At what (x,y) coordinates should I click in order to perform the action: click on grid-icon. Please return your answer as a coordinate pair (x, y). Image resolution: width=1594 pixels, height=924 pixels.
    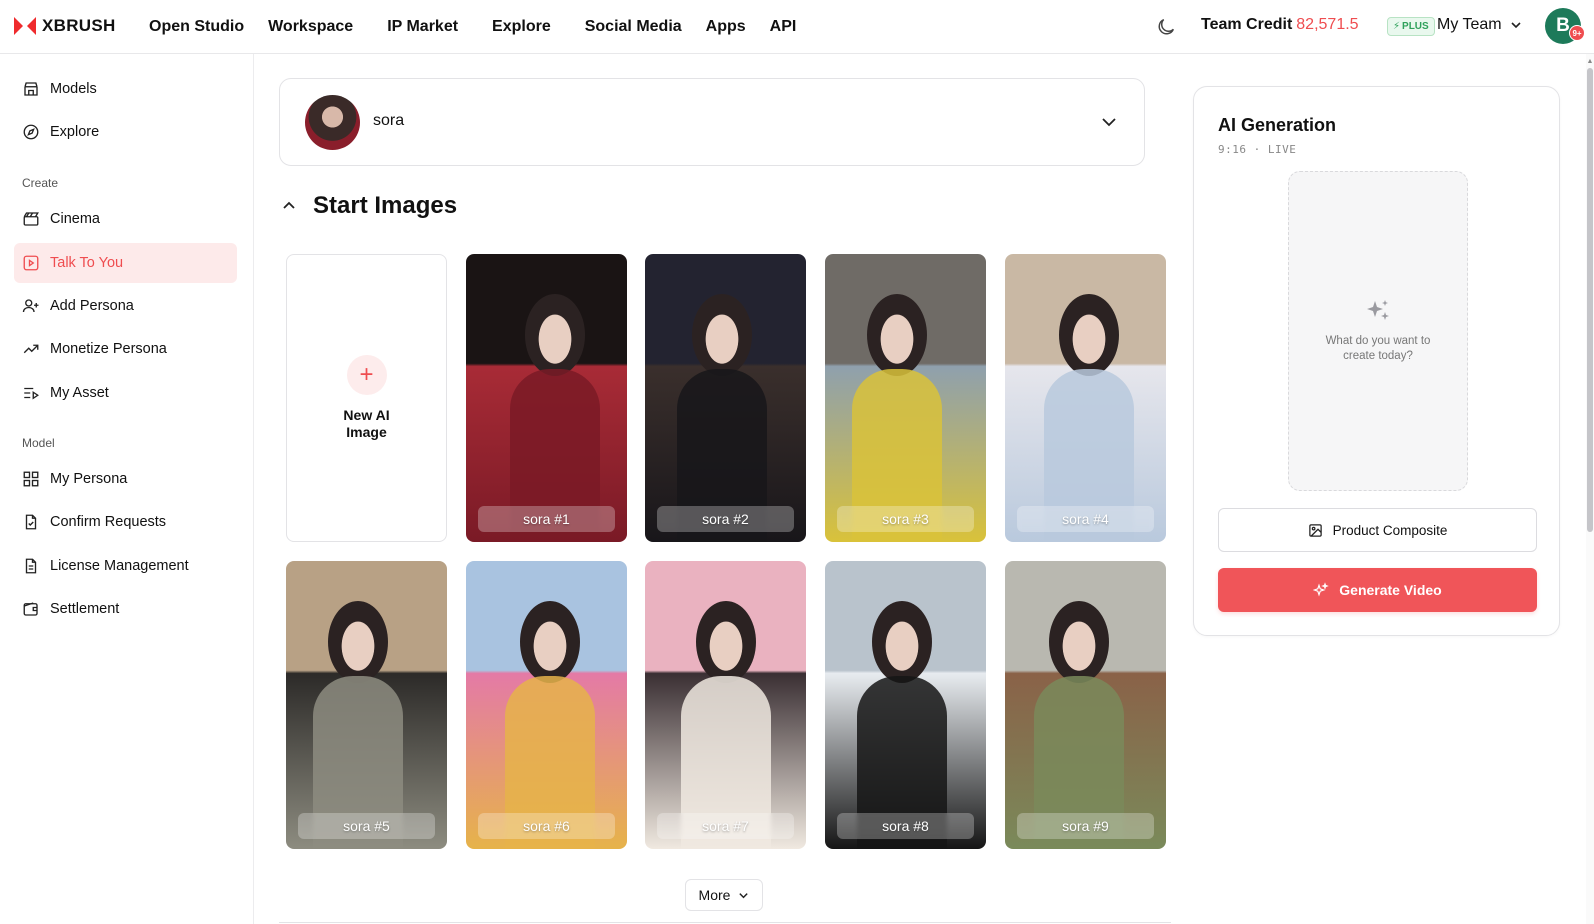
    Looking at the image, I should click on (31, 479).